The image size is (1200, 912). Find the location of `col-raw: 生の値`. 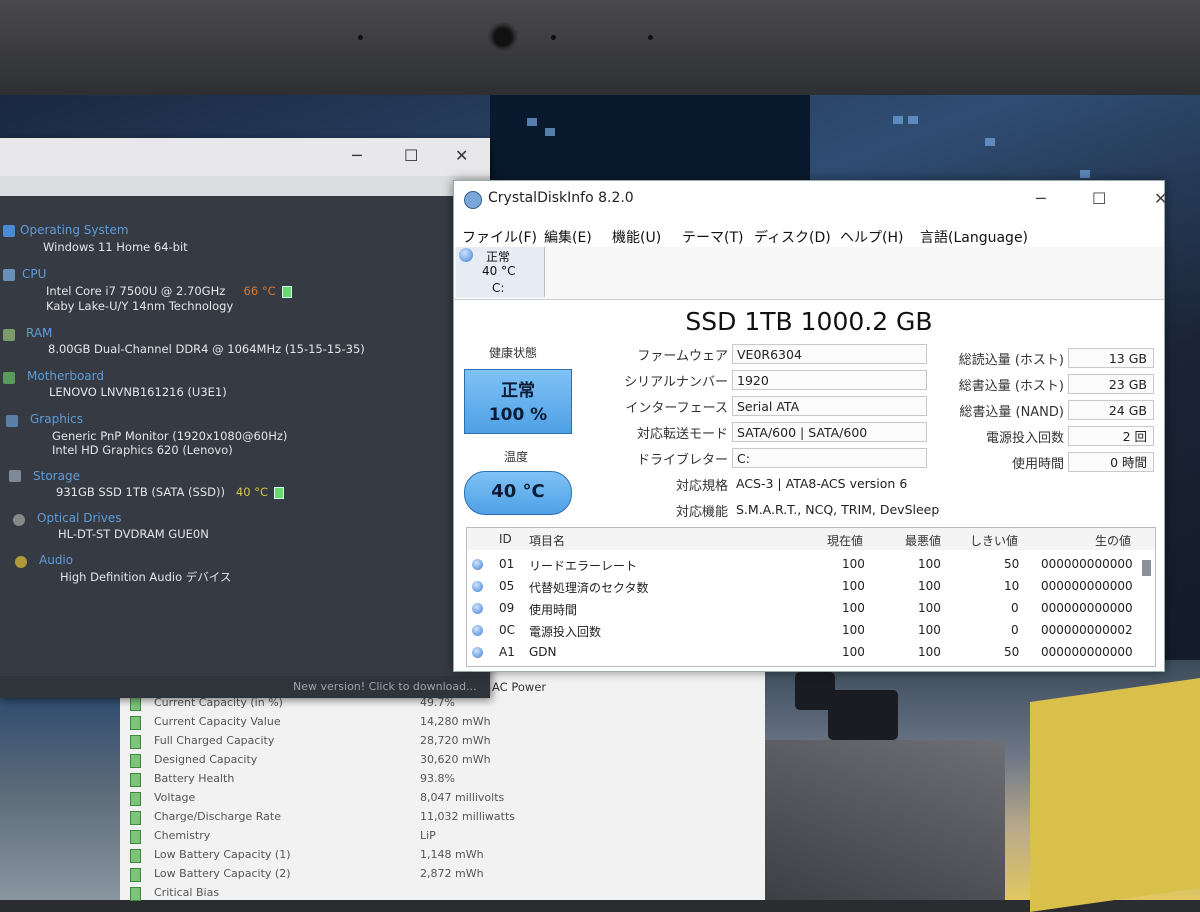

col-raw: 生の値 is located at coordinates (1113, 540).